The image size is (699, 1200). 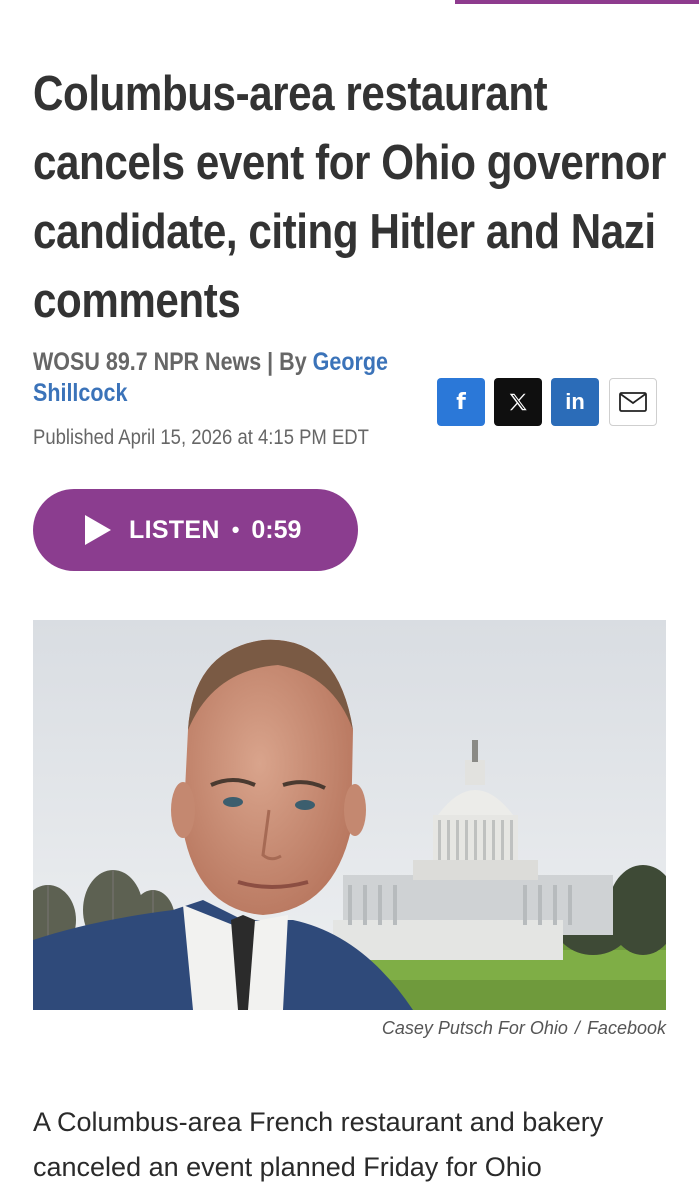 I want to click on share-x-button, so click(x=518, y=402).